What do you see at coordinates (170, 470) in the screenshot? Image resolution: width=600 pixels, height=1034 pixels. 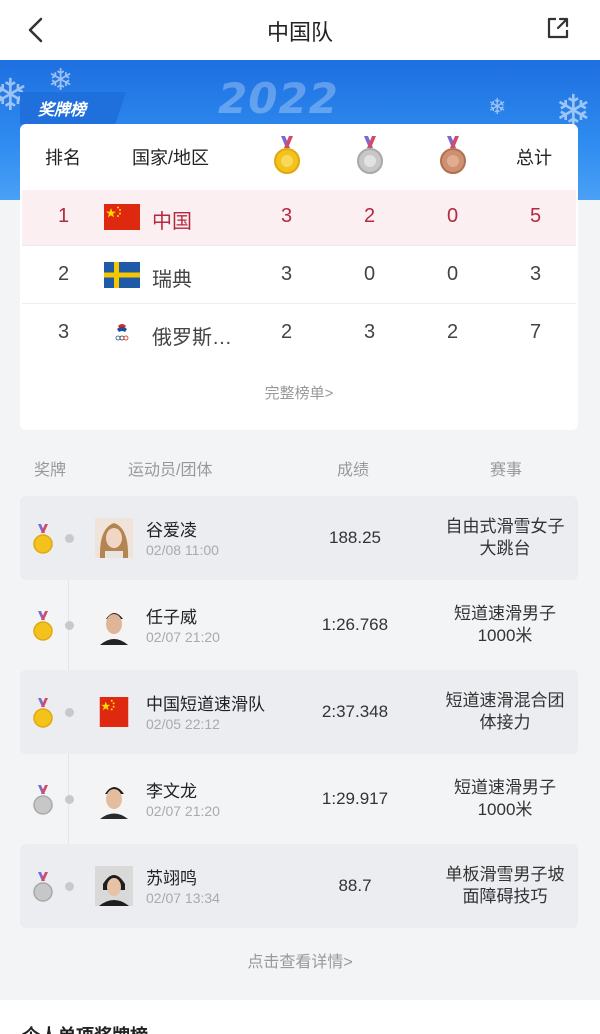 I see `athlete-column-header: 运动员/团体` at bounding box center [170, 470].